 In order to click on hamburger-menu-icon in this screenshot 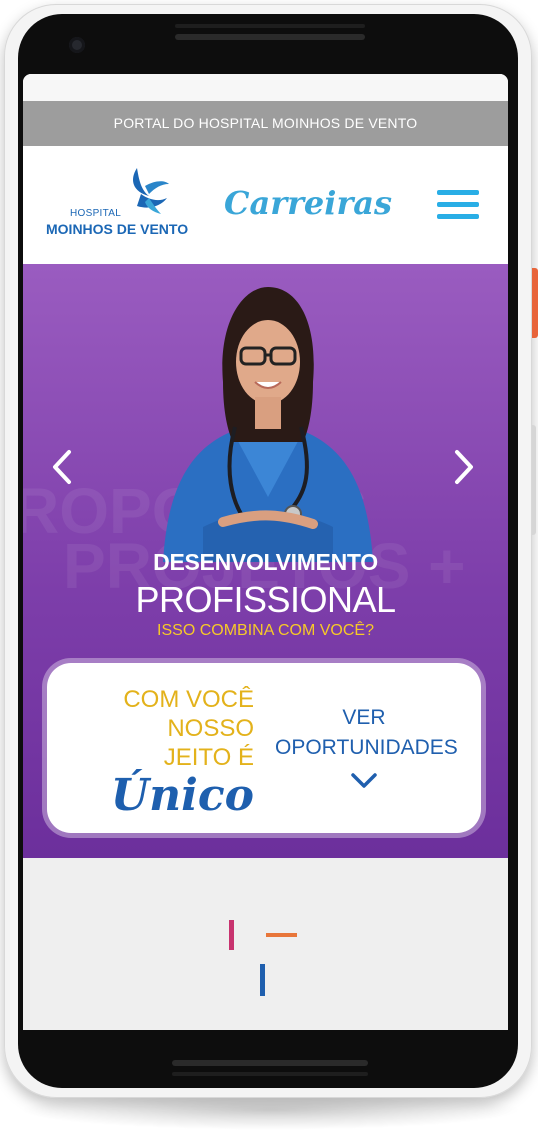, I will do `click(458, 207)`.